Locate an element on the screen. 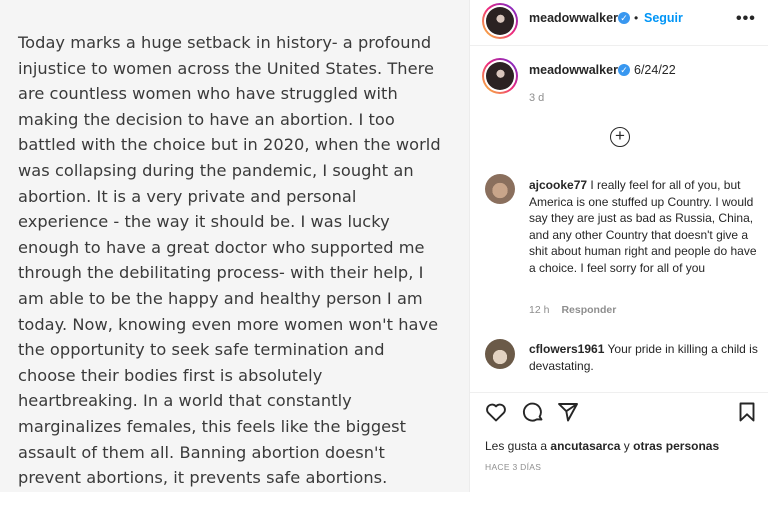  post-time-ago: HACE 3 DÍAS is located at coordinates (513, 467).